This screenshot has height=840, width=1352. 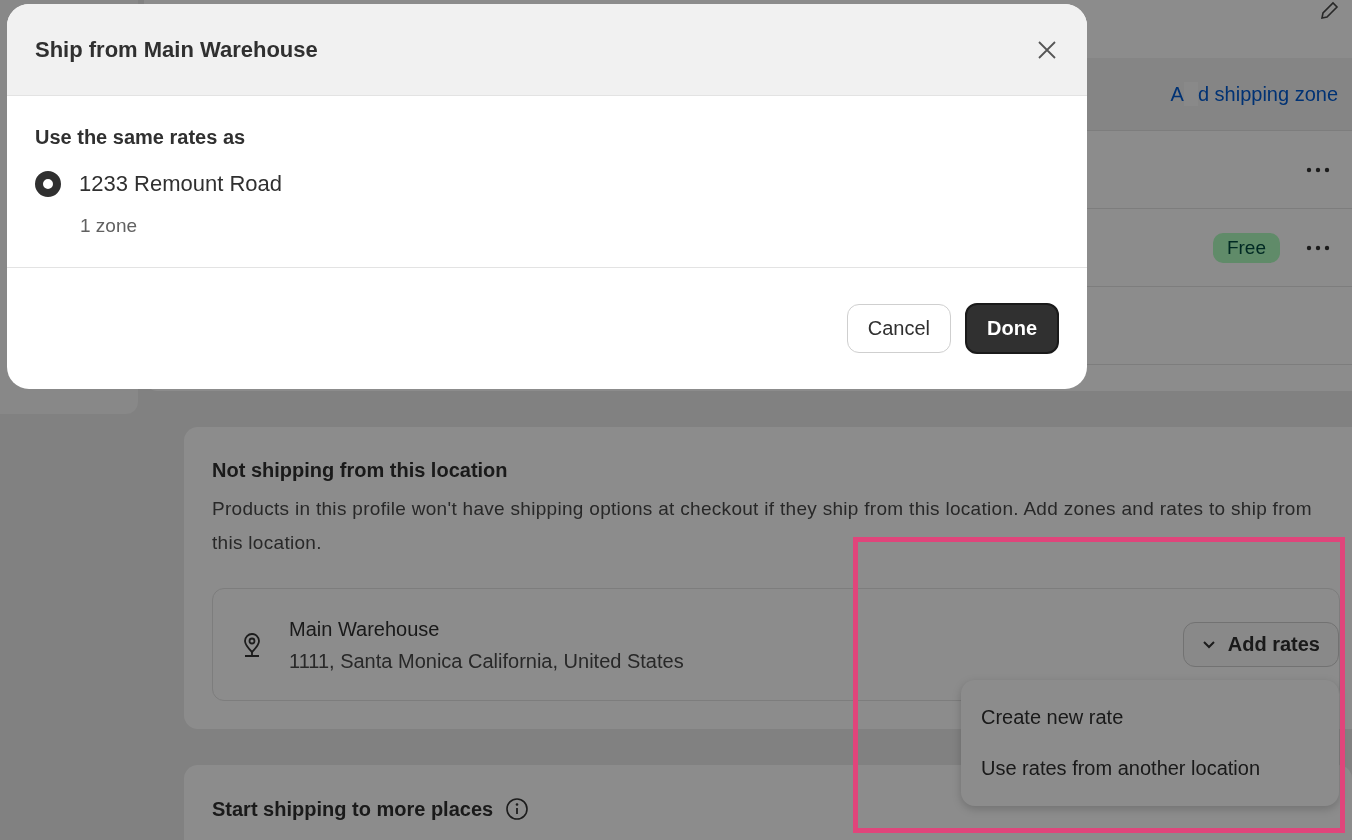 I want to click on cancel-button: Cancel, so click(x=898, y=328).